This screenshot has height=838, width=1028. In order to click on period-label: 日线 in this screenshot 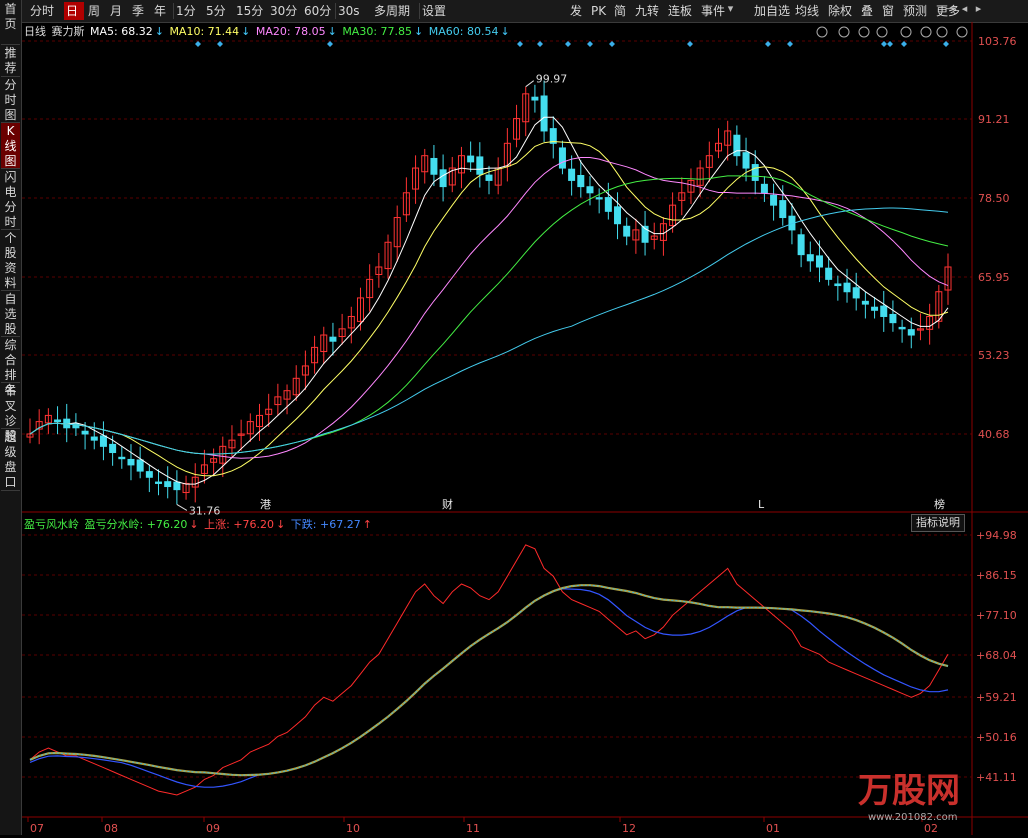, I will do `click(35, 31)`.